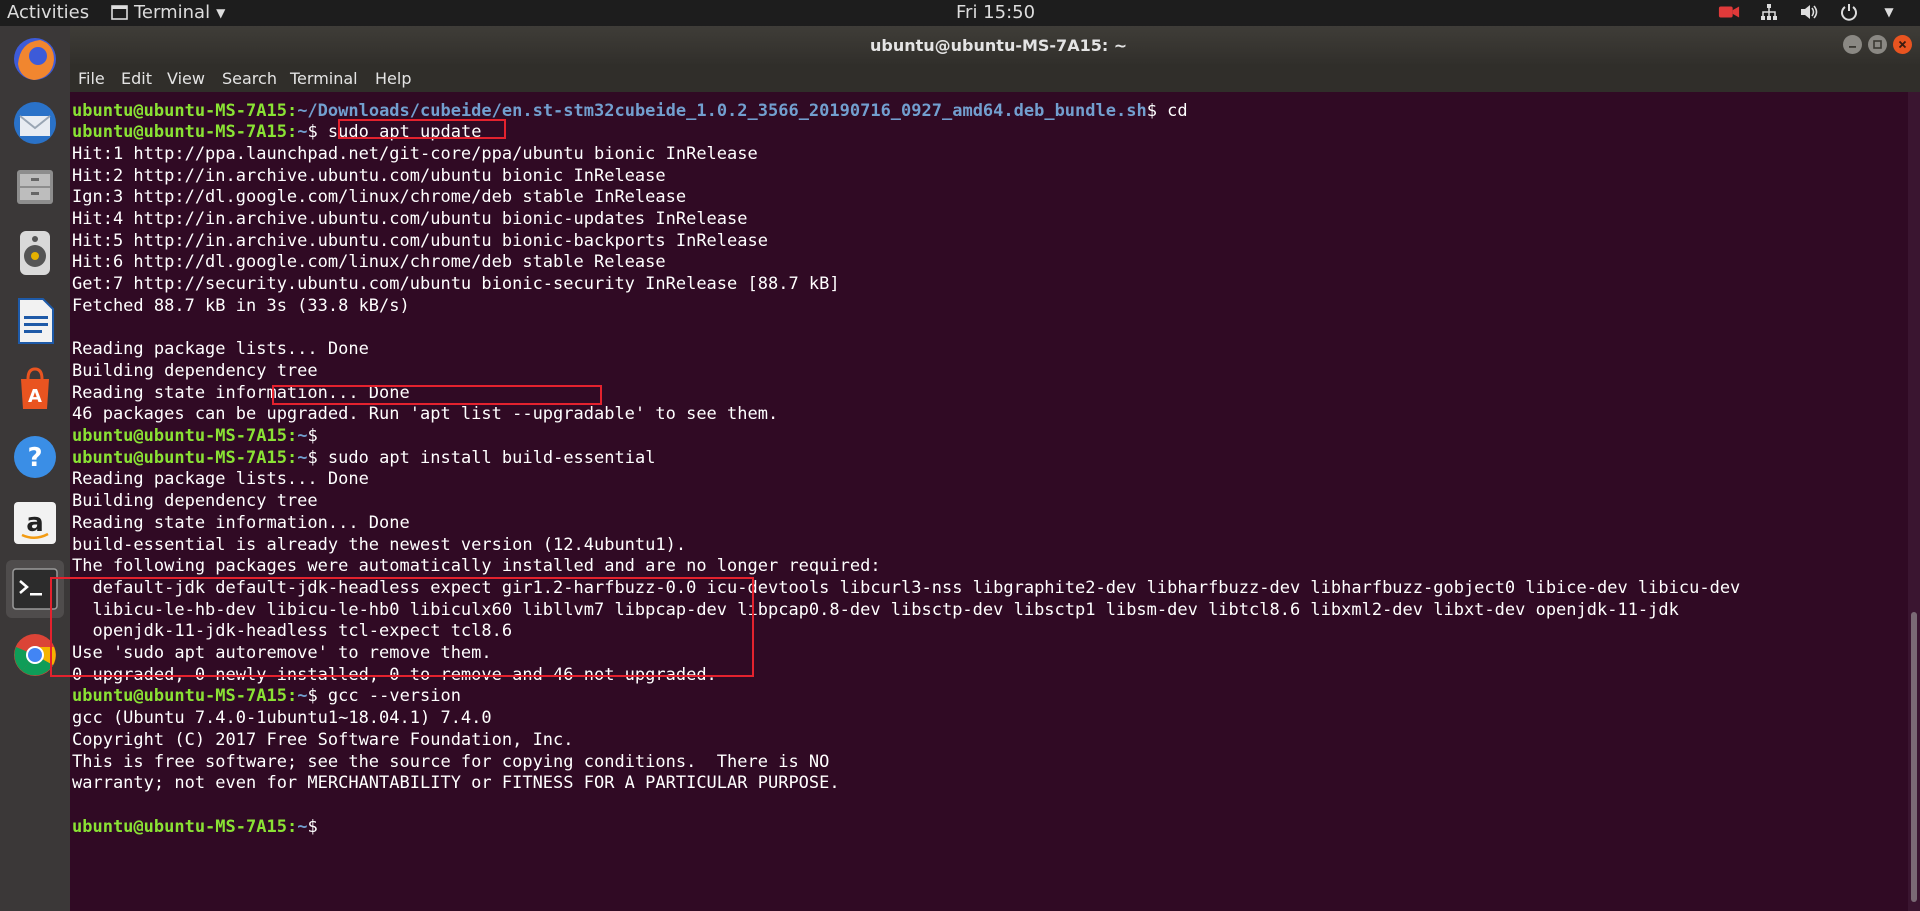 This screenshot has width=1920, height=911. I want to click on rhythmbox-icon, so click(35, 253).